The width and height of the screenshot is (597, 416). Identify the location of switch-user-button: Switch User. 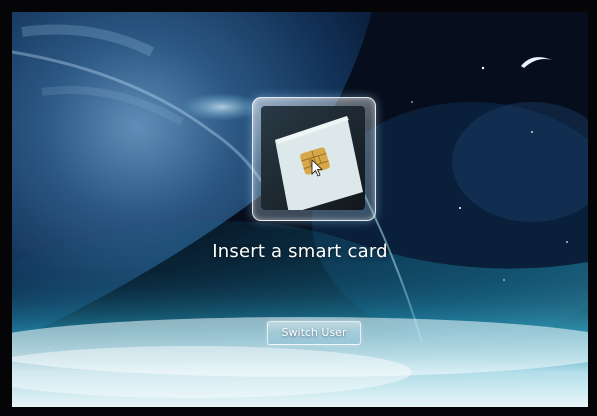
(314, 333).